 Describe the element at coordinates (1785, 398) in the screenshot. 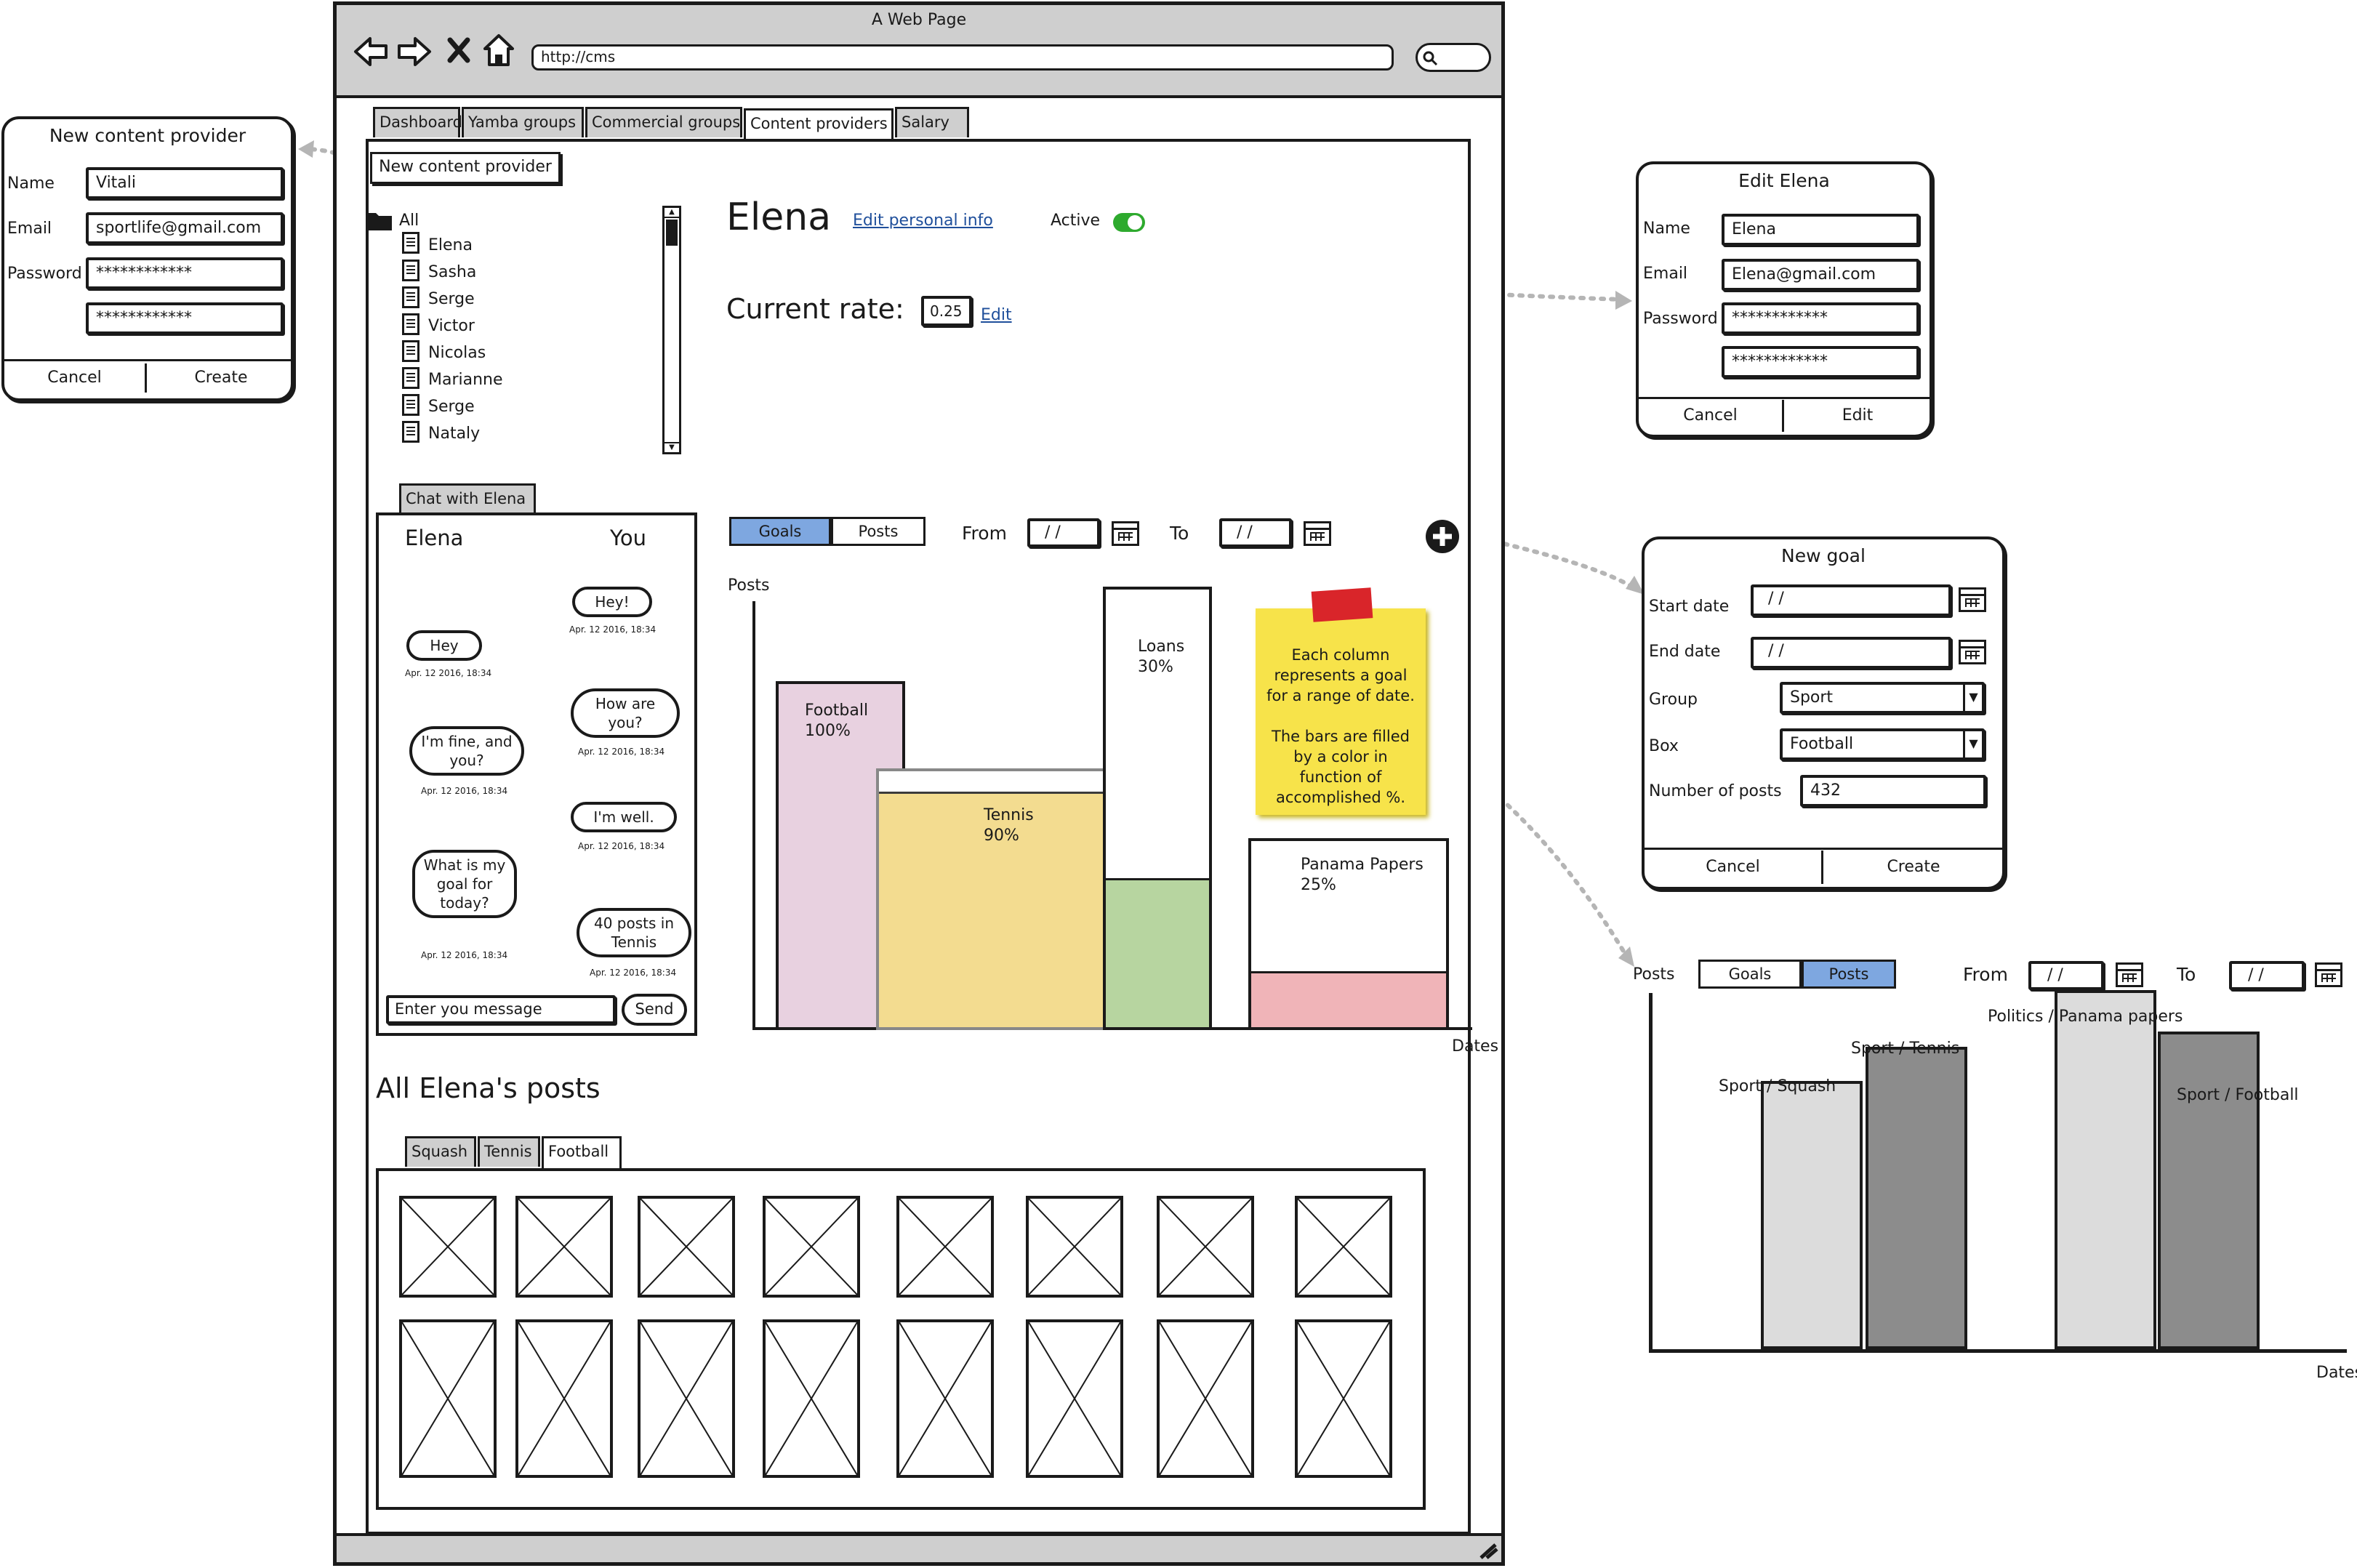

I see `dialog-button-divider` at that location.